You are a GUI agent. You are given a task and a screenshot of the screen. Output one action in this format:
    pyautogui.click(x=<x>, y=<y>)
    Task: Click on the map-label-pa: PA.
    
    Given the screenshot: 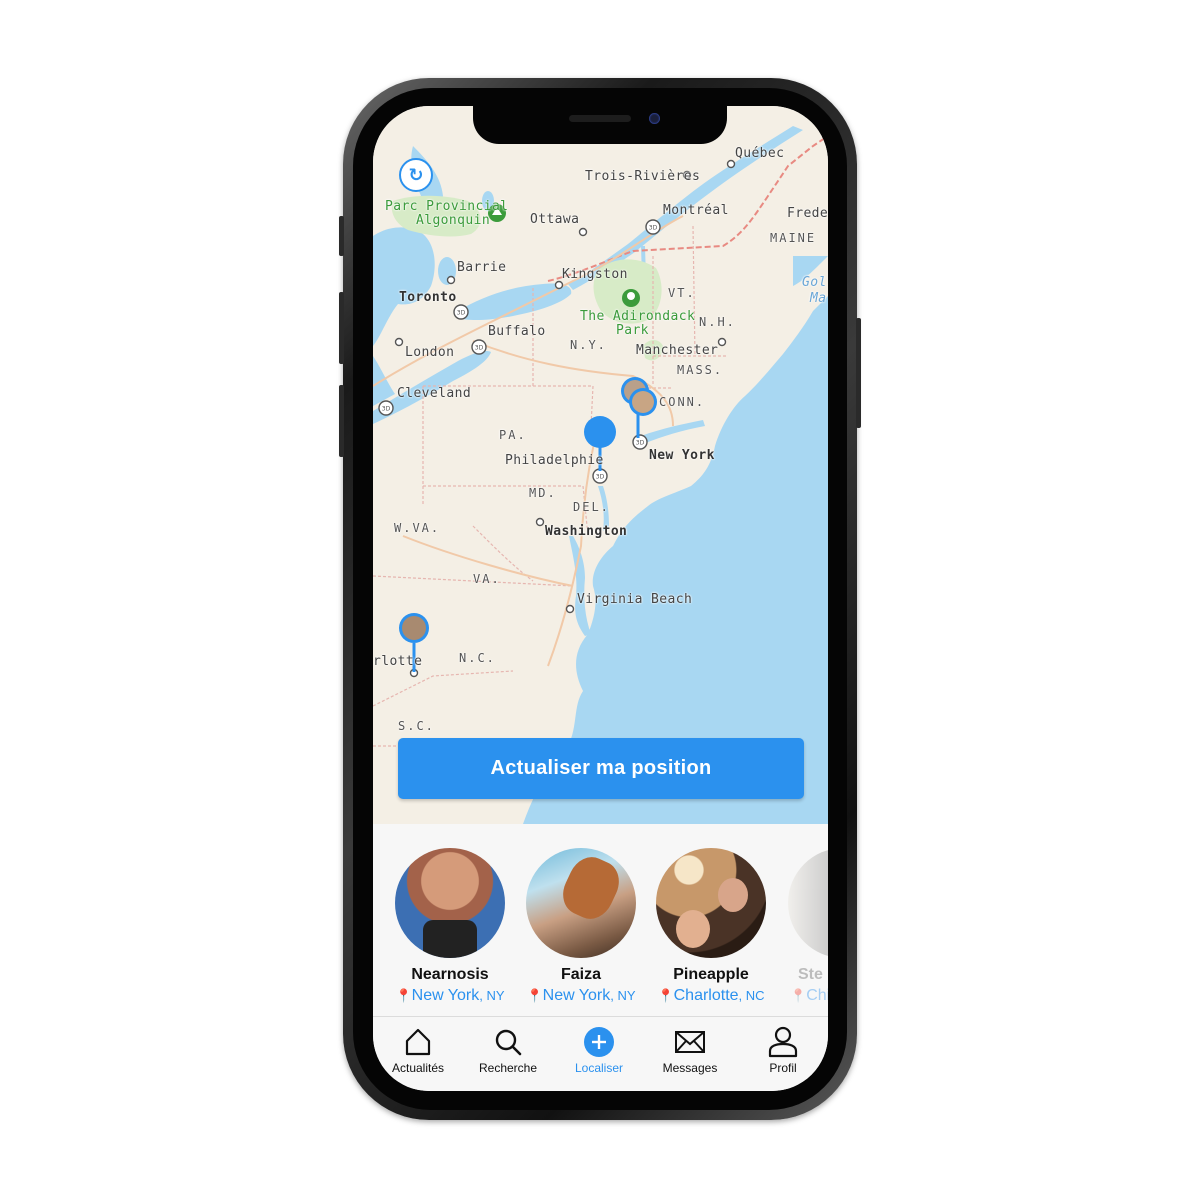 What is the action you would take?
    pyautogui.click(x=513, y=435)
    